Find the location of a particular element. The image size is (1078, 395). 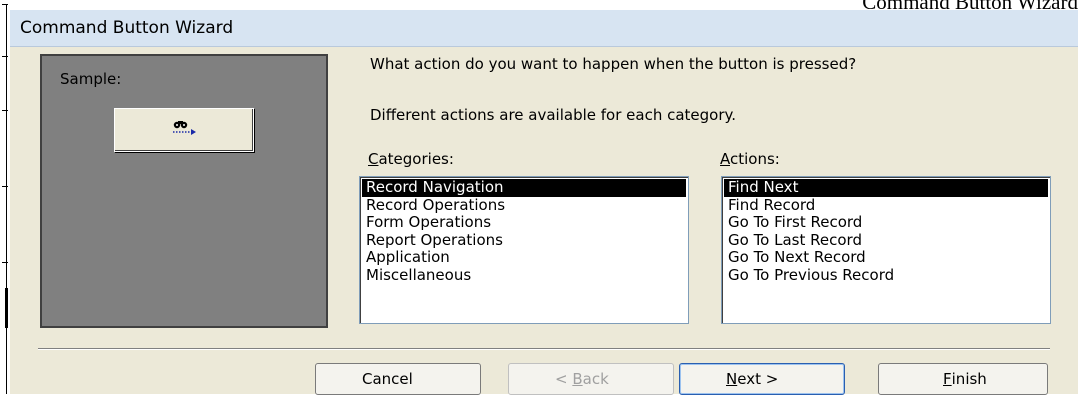

finish-button: Finish is located at coordinates (963, 379).